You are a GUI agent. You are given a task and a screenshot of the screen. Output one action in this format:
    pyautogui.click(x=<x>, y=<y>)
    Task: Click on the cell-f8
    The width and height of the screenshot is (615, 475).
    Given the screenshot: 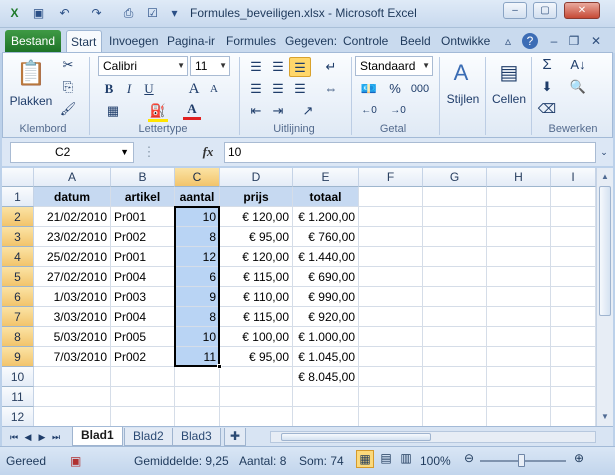 What is the action you would take?
    pyautogui.click(x=391, y=337)
    